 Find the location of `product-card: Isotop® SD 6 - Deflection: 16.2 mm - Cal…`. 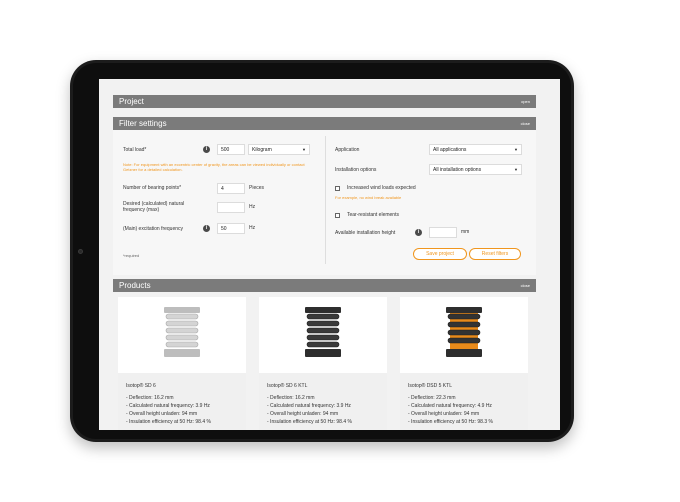

product-card: Isotop® SD 6 - Deflection: 16.2 mm - Cal… is located at coordinates (182, 363).